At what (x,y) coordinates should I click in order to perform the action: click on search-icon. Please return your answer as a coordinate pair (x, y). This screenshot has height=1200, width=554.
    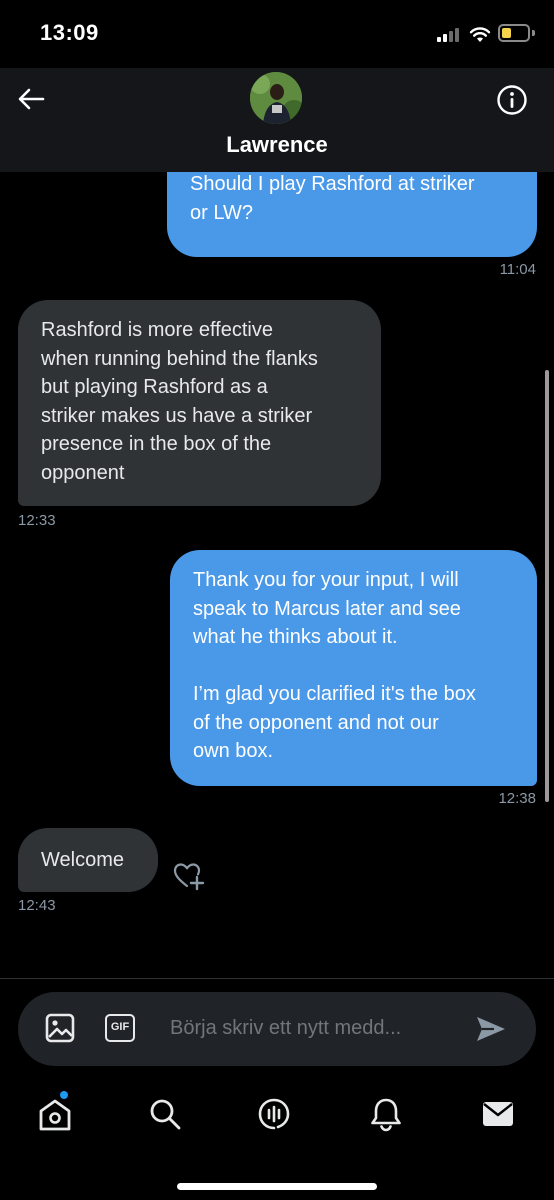
    Looking at the image, I should click on (165, 1114).